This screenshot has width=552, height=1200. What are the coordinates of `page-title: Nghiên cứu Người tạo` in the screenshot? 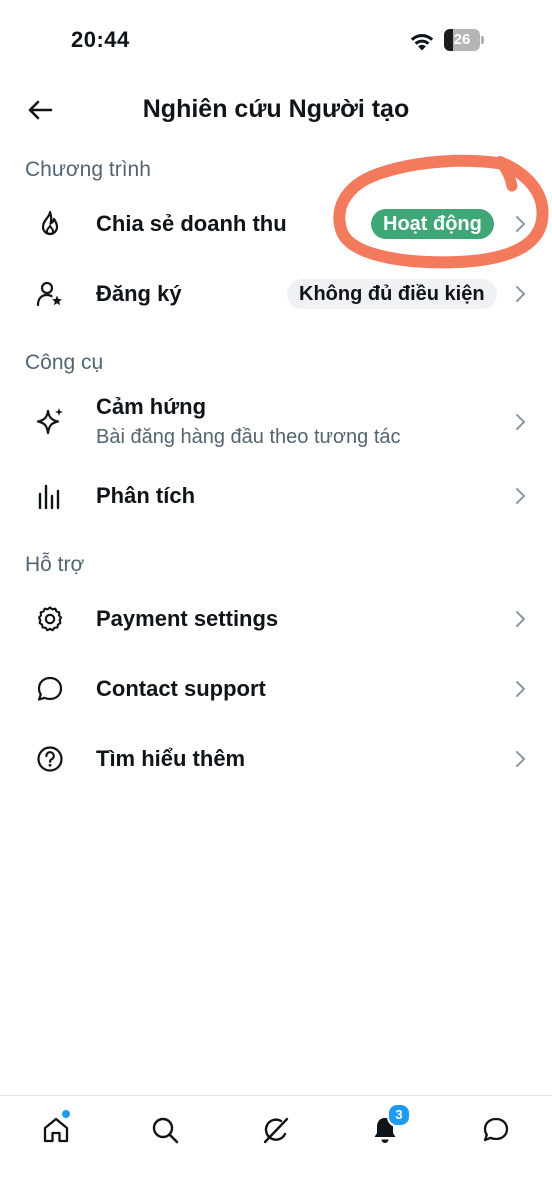 It's located at (276, 109).